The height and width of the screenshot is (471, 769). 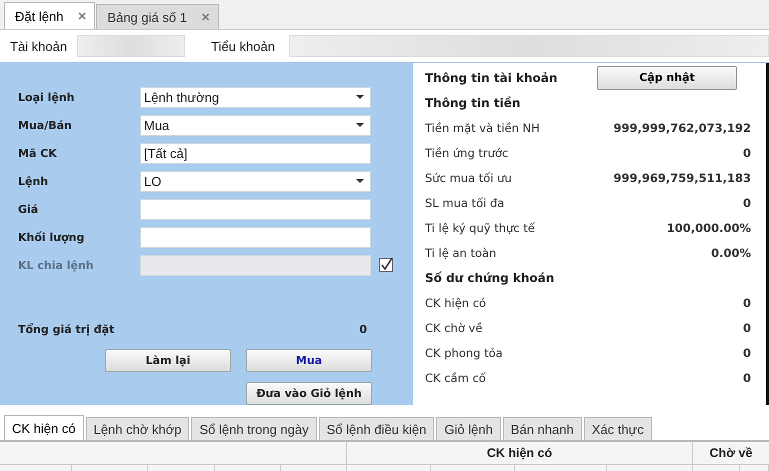 I want to click on tab: Bảng giá số 1 ✕, so click(x=157, y=16).